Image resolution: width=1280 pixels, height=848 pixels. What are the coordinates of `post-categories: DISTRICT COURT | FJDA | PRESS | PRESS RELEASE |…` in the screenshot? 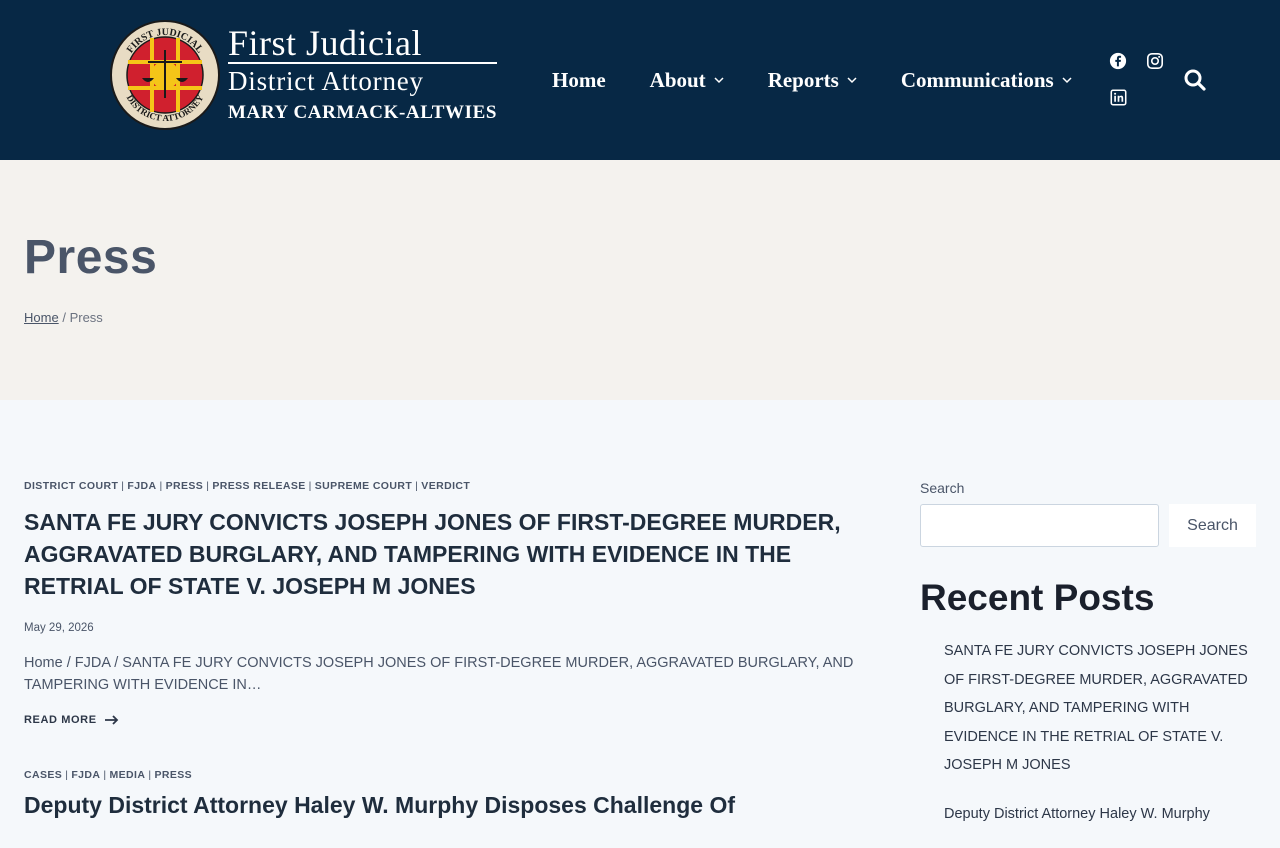 It's located at (247, 486).